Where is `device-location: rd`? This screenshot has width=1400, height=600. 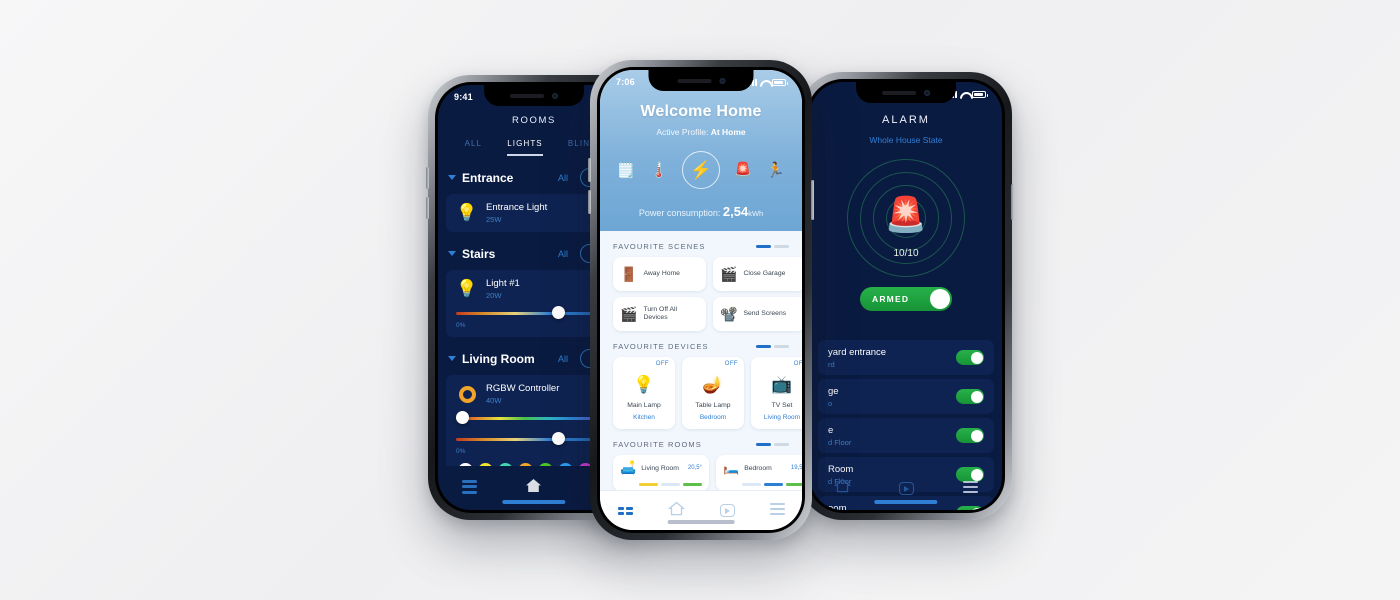
device-location: rd is located at coordinates (831, 364).